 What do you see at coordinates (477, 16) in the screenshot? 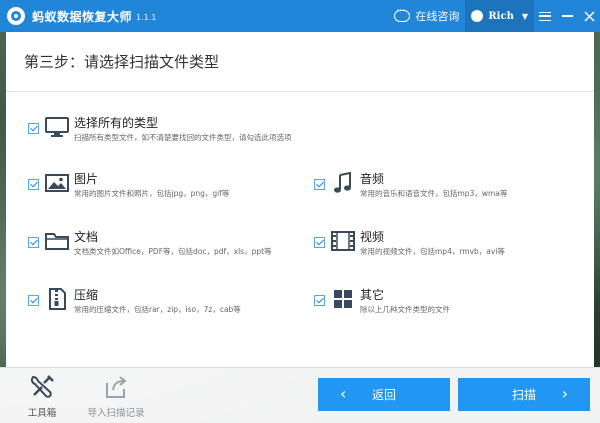
I see `user-avatar-icon` at bounding box center [477, 16].